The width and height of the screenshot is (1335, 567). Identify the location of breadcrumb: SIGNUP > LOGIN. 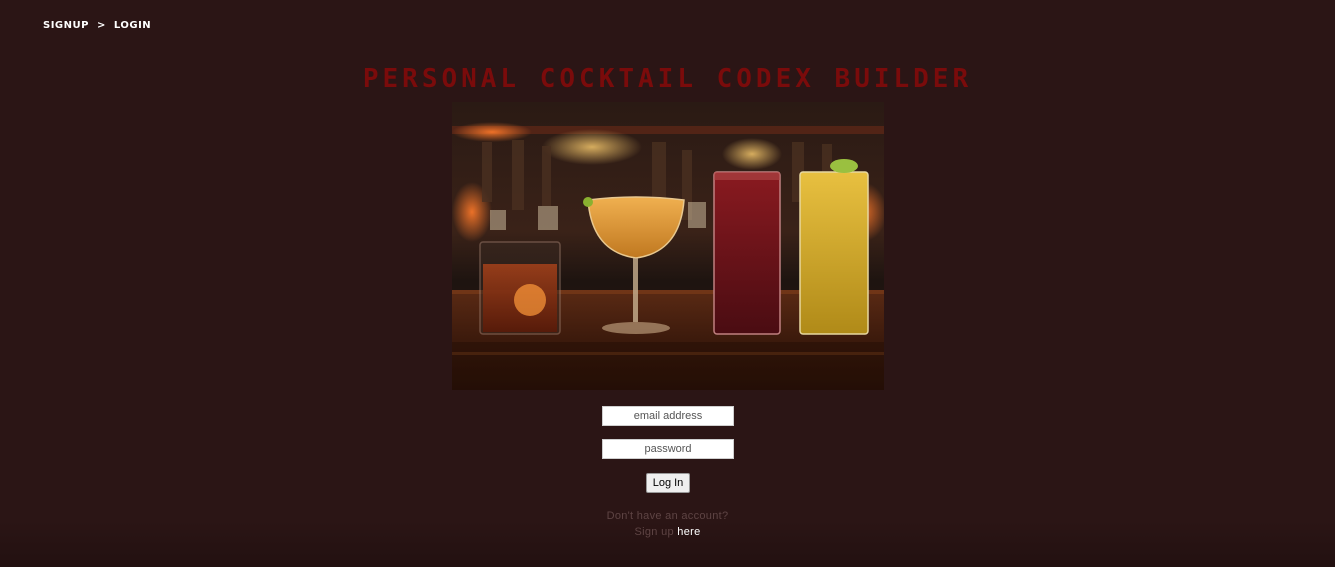
(97, 25).